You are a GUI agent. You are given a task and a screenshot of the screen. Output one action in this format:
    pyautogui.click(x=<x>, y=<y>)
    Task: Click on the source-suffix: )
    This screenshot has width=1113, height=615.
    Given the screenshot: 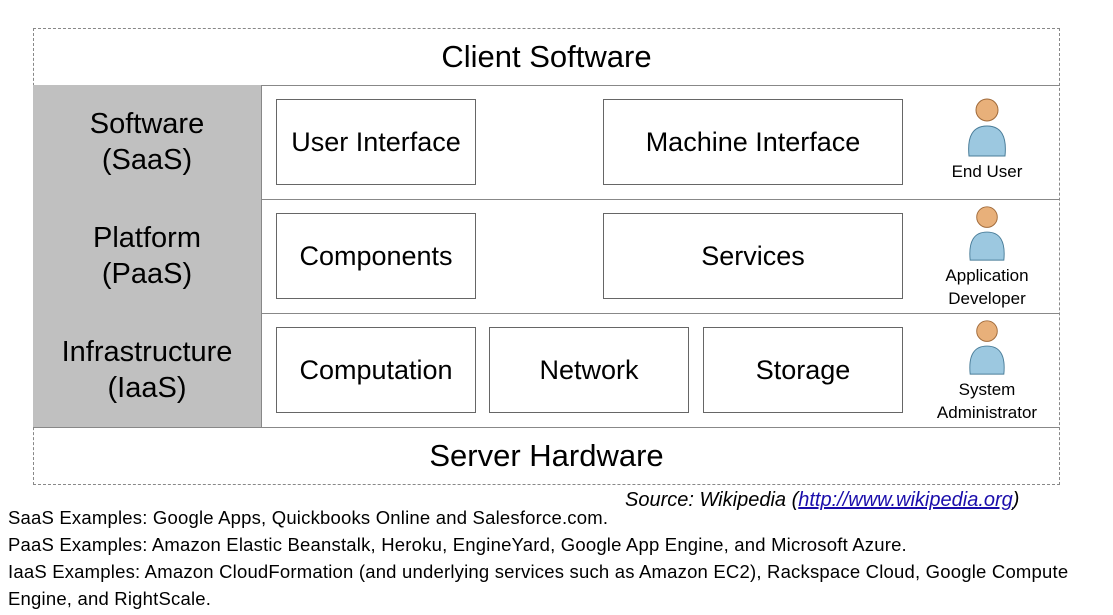 What is the action you would take?
    pyautogui.click(x=1016, y=500)
    